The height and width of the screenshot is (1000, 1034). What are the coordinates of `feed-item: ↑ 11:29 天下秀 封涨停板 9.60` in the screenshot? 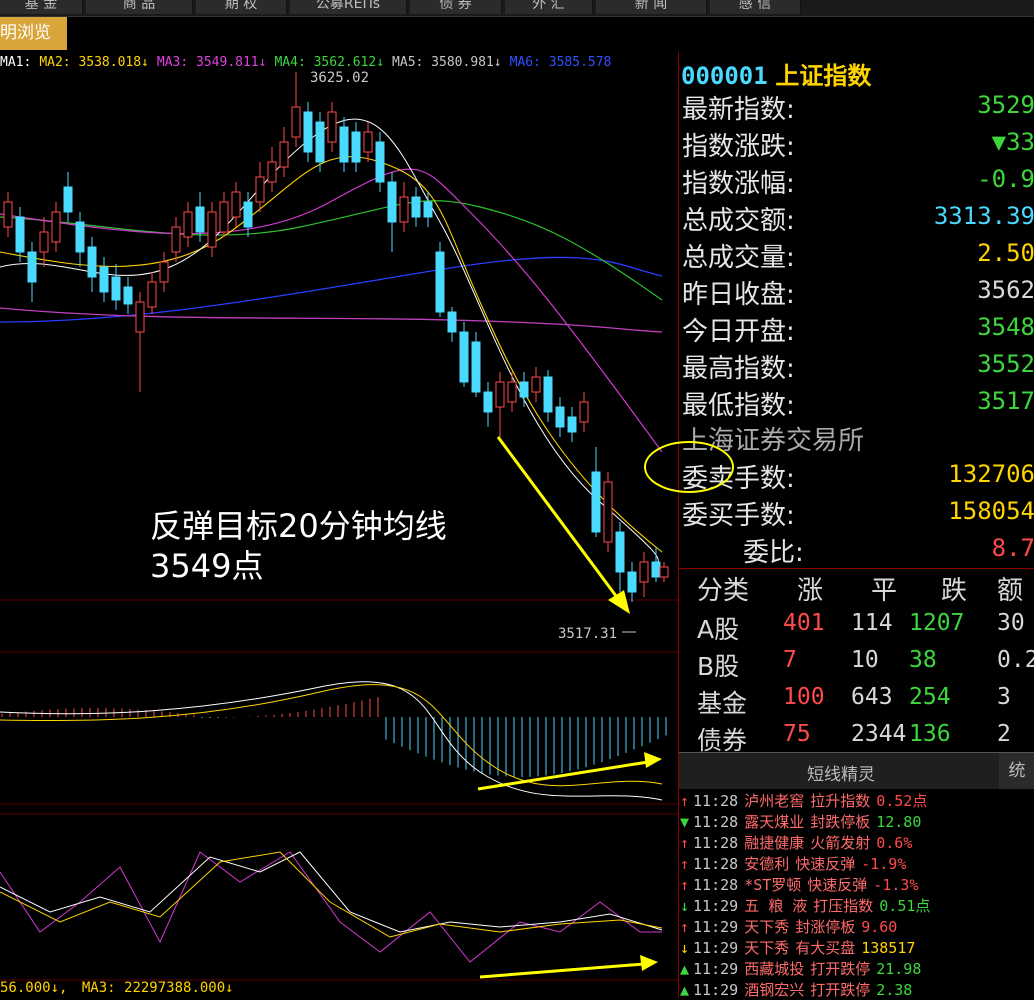 It's located at (788, 926).